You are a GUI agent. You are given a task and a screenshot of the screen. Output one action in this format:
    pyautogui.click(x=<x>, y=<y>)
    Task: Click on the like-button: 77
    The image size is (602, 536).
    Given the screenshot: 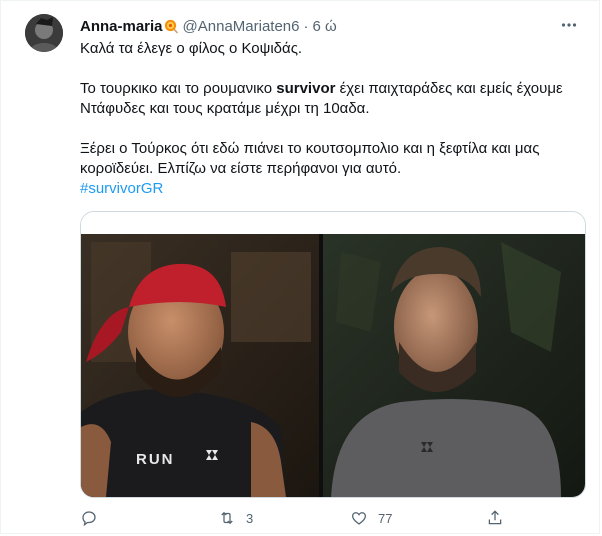 What is the action you would take?
    pyautogui.click(x=371, y=518)
    